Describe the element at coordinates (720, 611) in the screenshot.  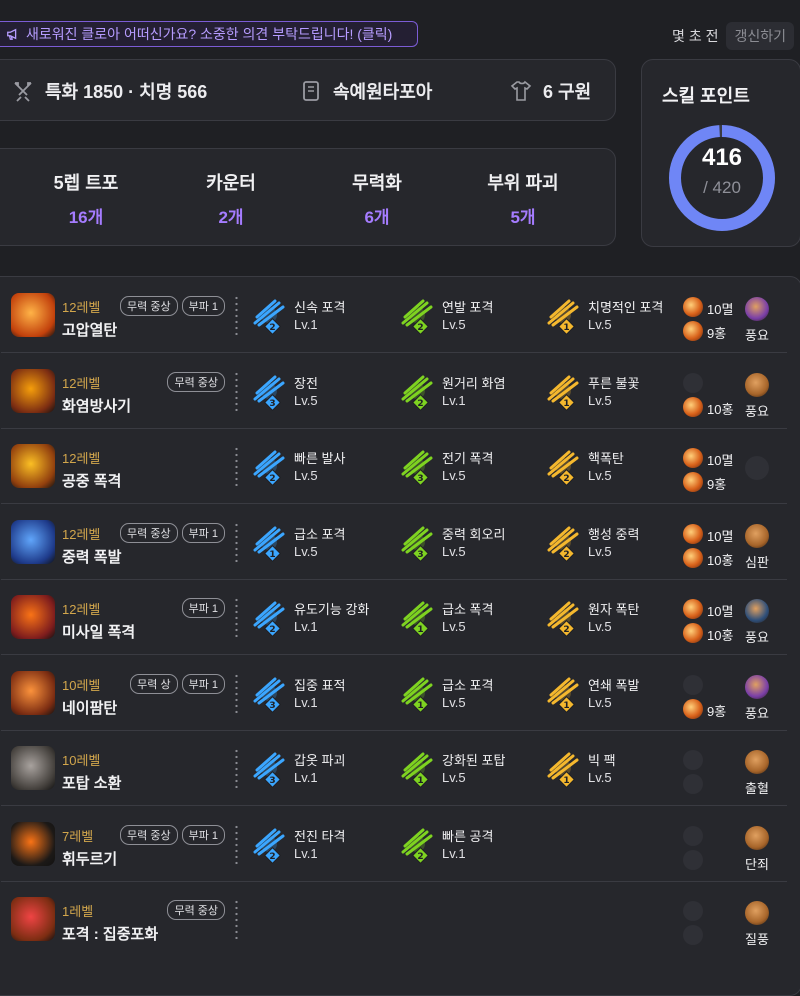
I see `gem-label: 10멸` at that location.